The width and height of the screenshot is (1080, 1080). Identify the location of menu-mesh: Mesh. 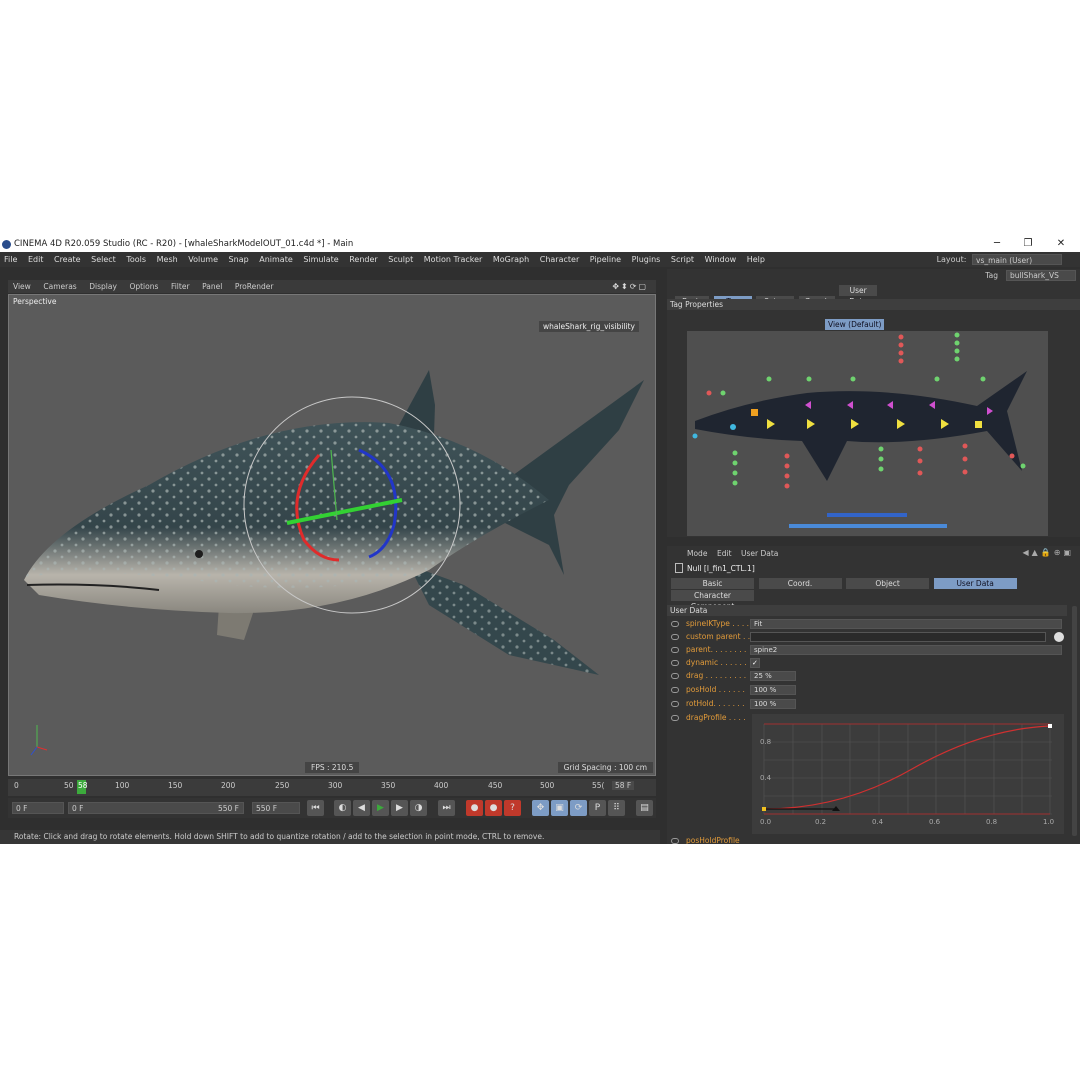
(167, 259).